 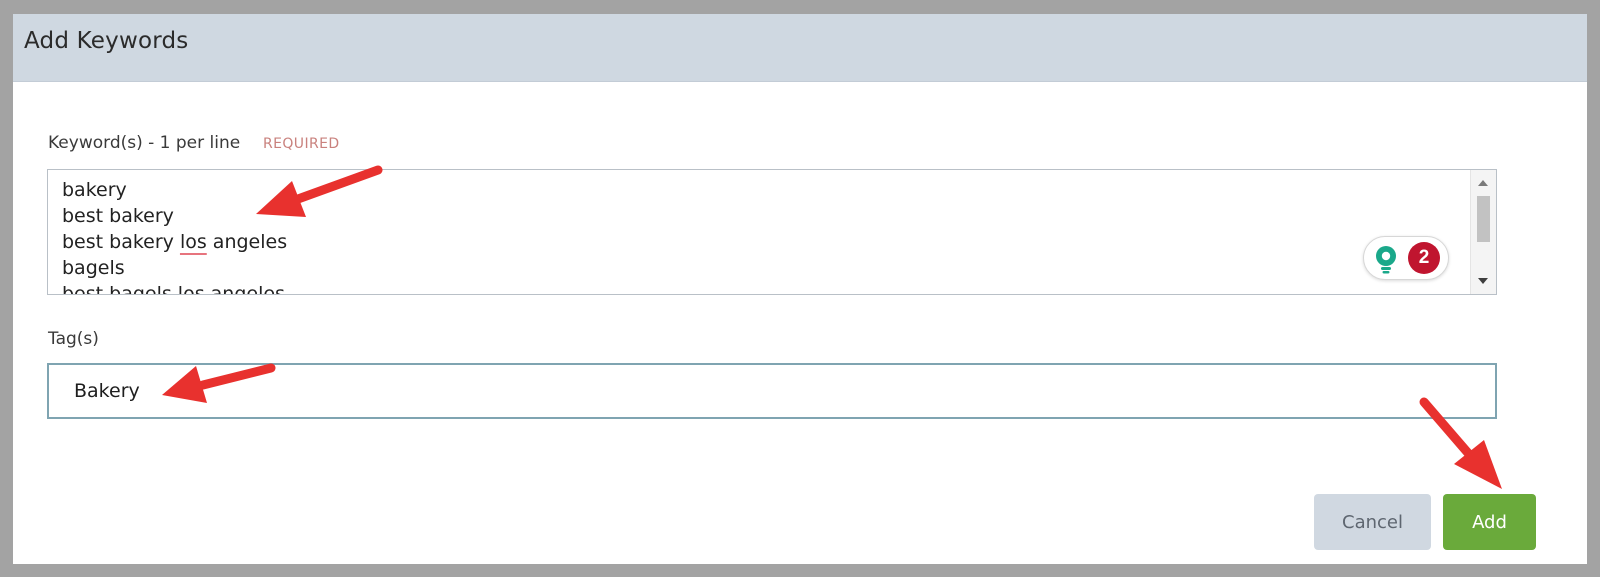 I want to click on lightbulb-icon, so click(x=1386, y=260).